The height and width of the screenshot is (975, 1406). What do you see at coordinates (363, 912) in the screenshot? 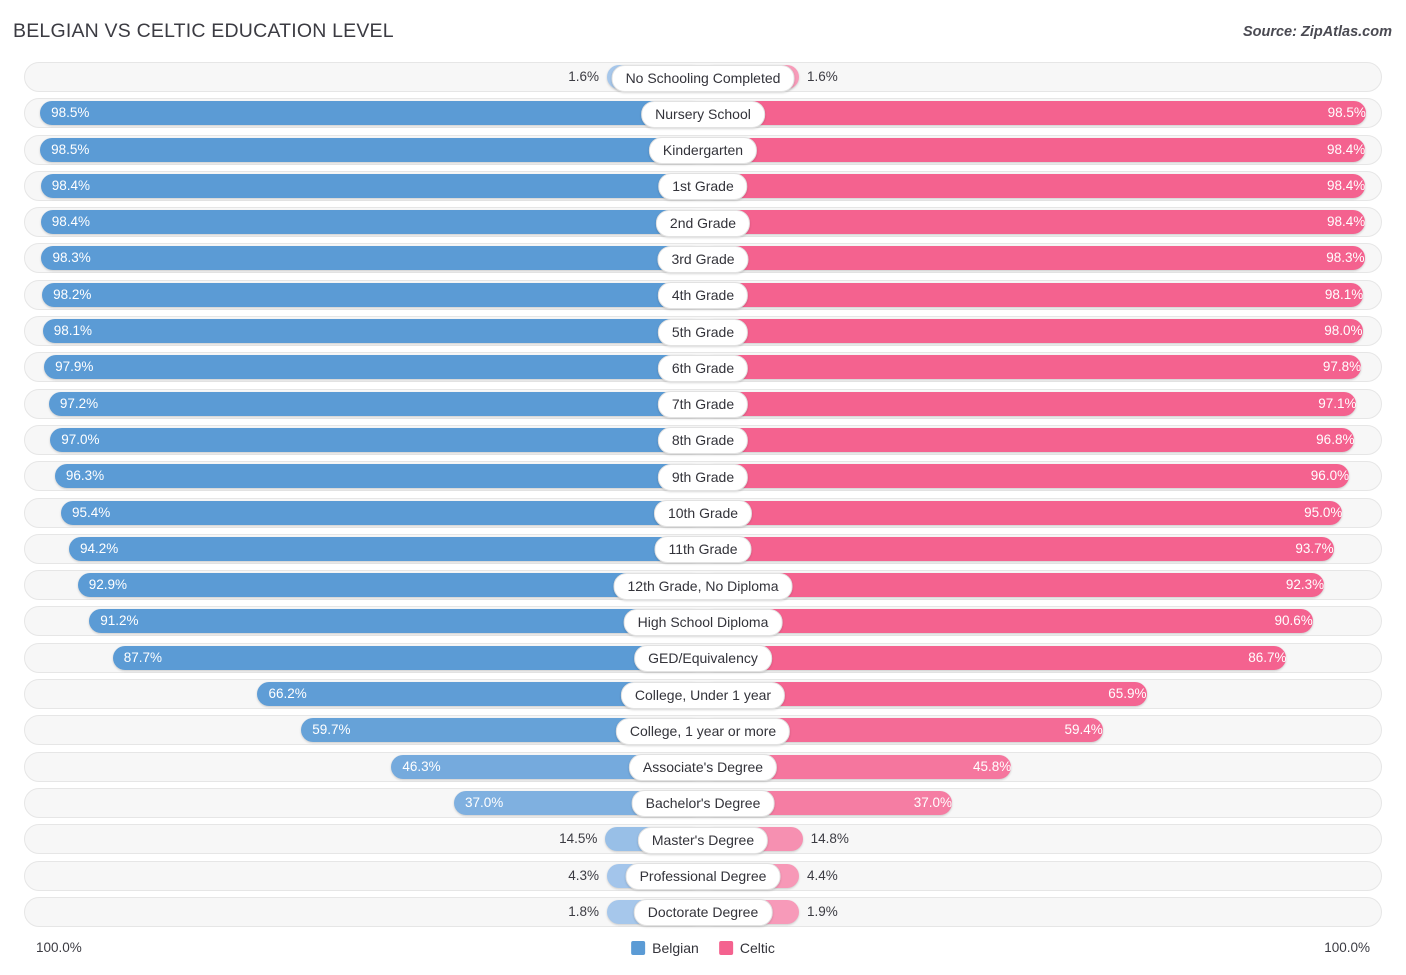
I see `belgian-bar-area: 1.8%` at bounding box center [363, 912].